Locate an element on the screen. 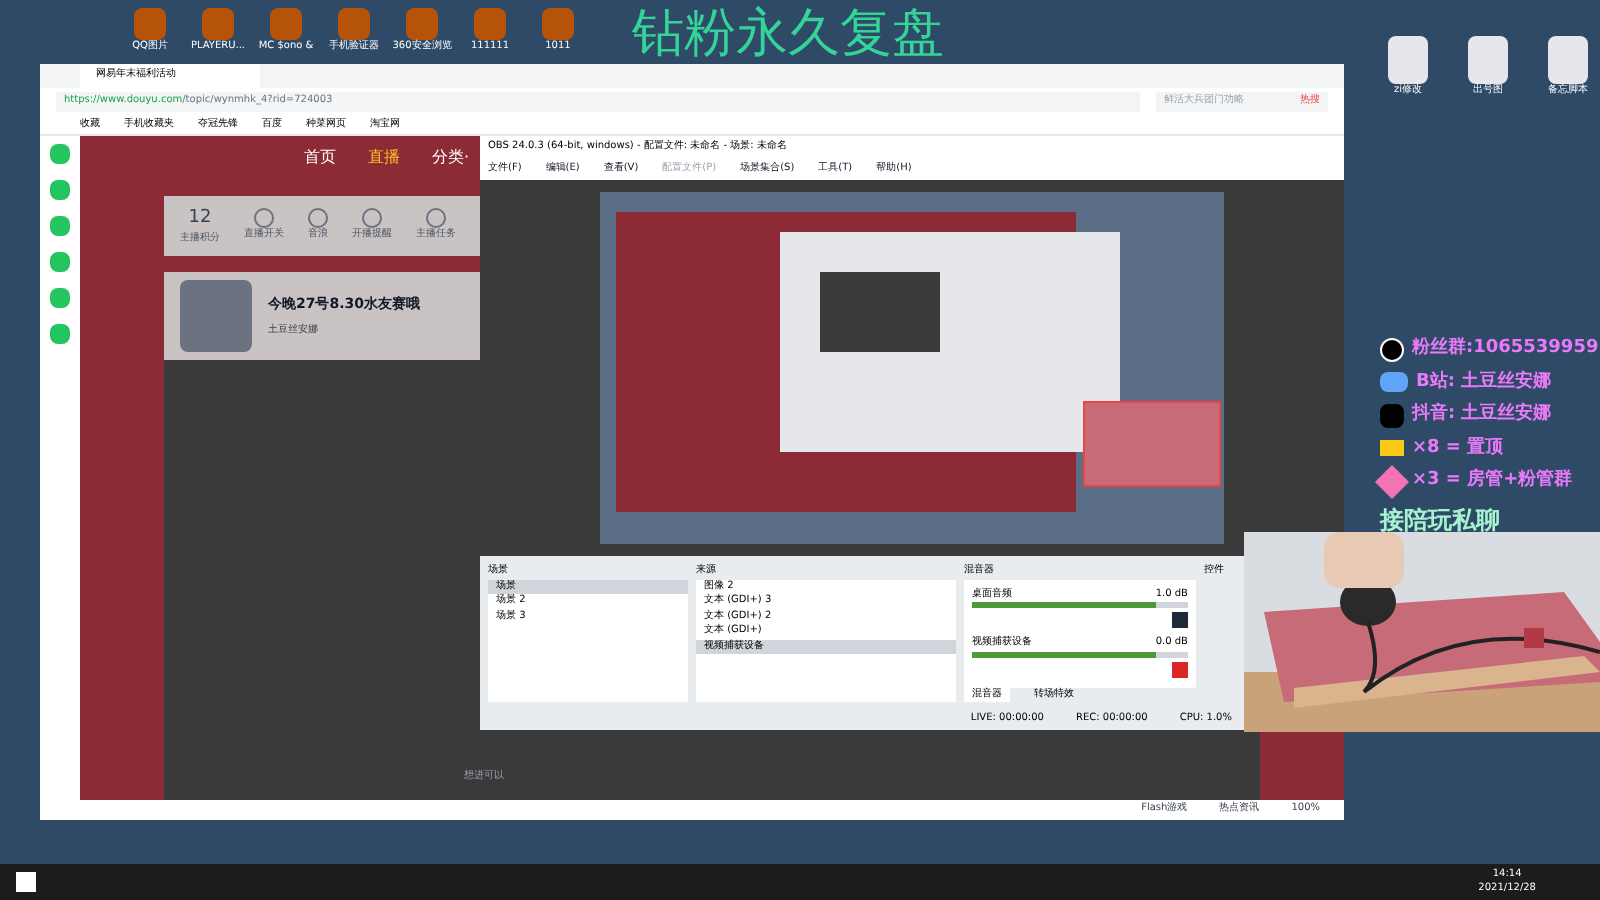 Image resolution: width=1600 pixels, height=900 pixels. nav-link: 直播 is located at coordinates (384, 158).